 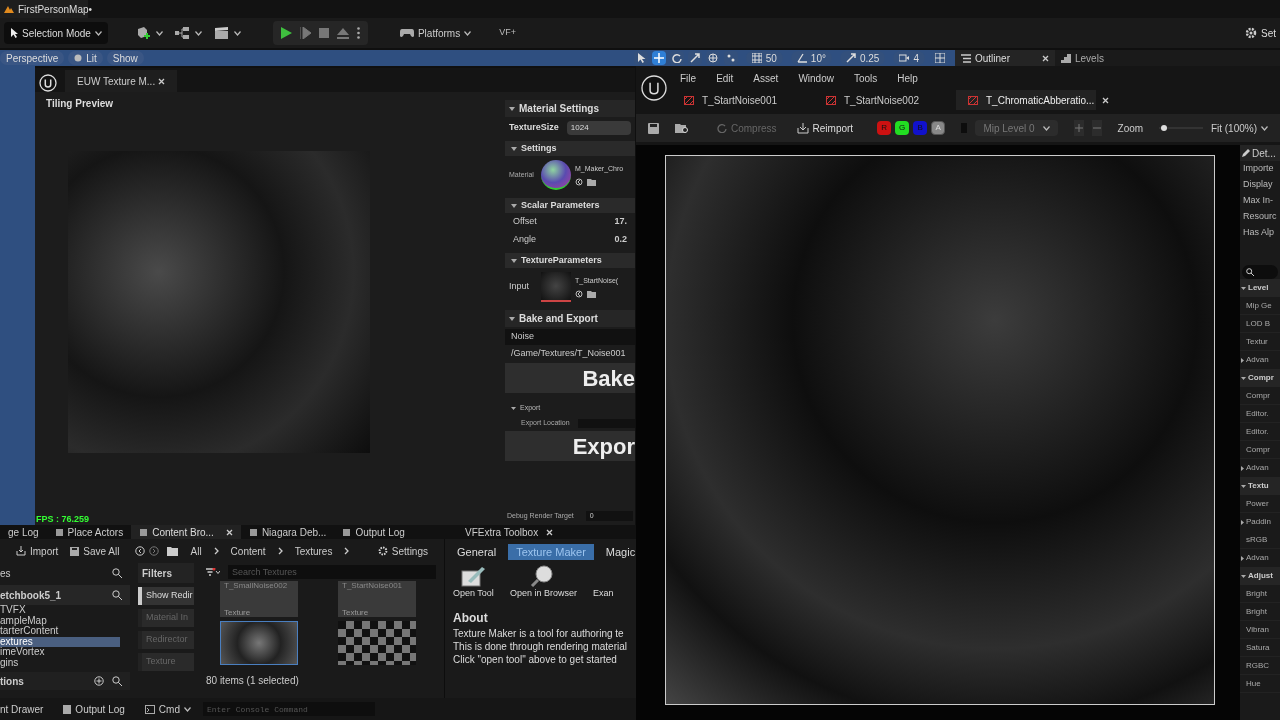 I want to click on plugin-button: VF+, so click(x=507, y=33).